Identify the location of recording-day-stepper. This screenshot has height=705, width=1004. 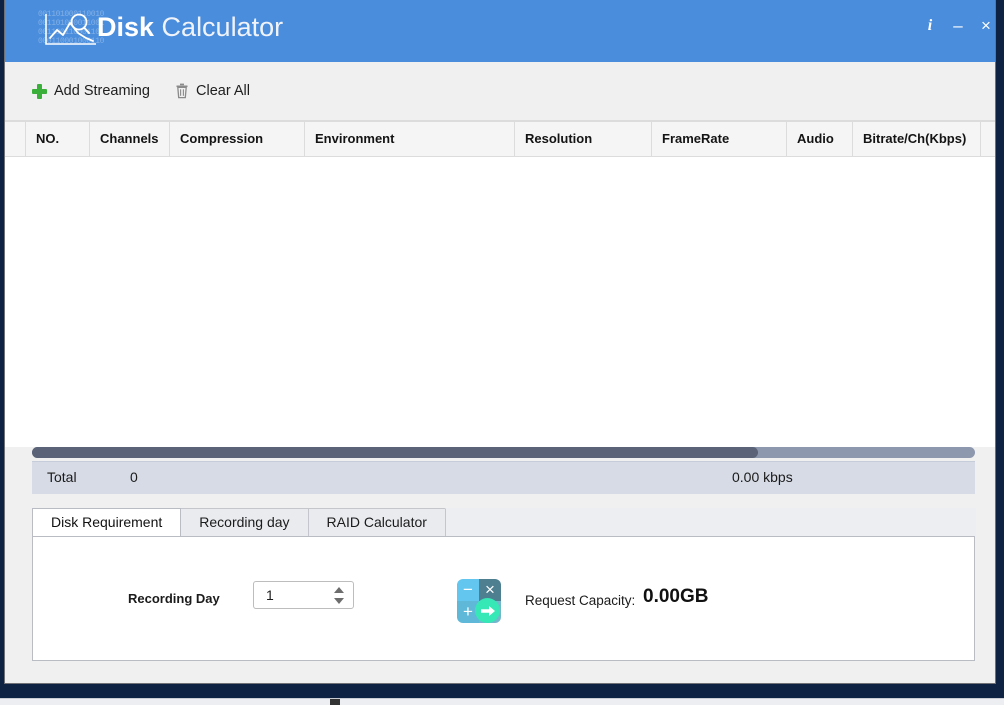
(303, 595).